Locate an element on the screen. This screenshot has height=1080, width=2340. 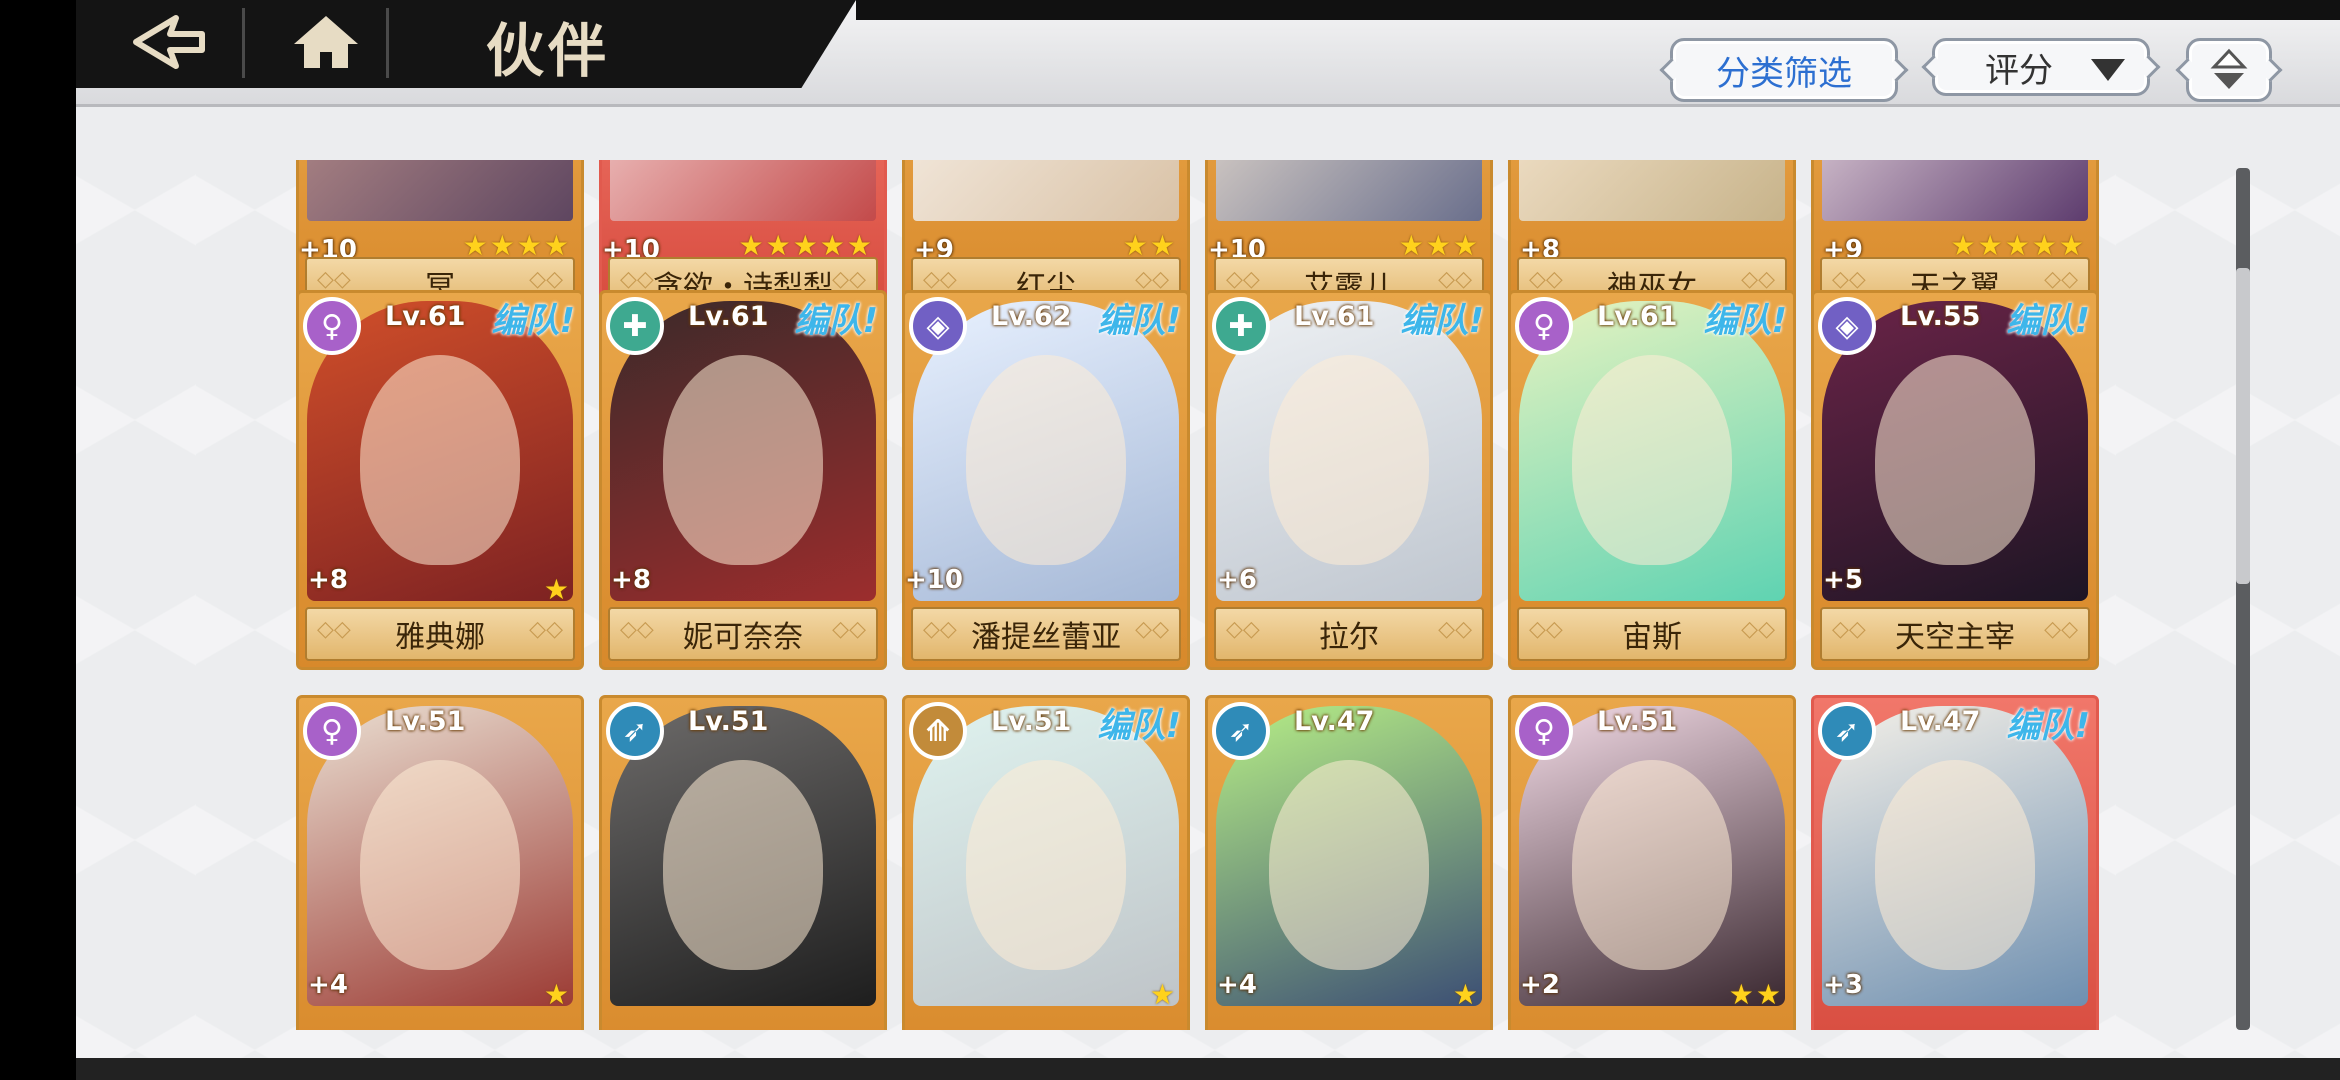
scrollbar-thumb is located at coordinates (2243, 426).